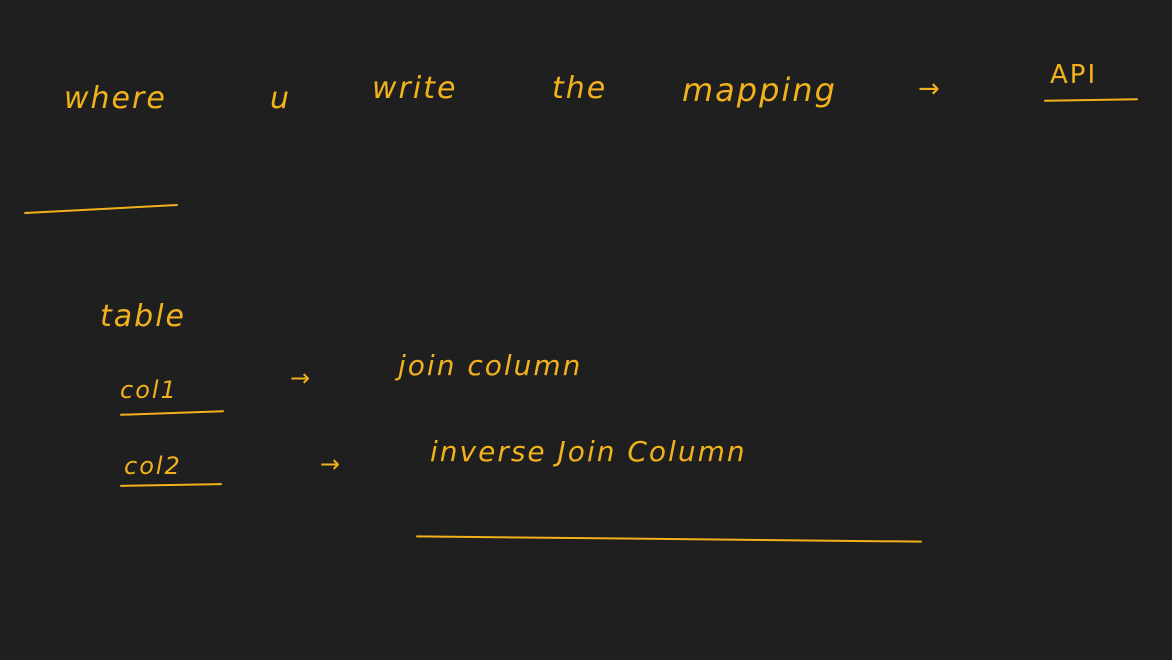 The height and width of the screenshot is (660, 1172). Describe the element at coordinates (149, 390) in the screenshot. I see `col1-label: col1` at that location.